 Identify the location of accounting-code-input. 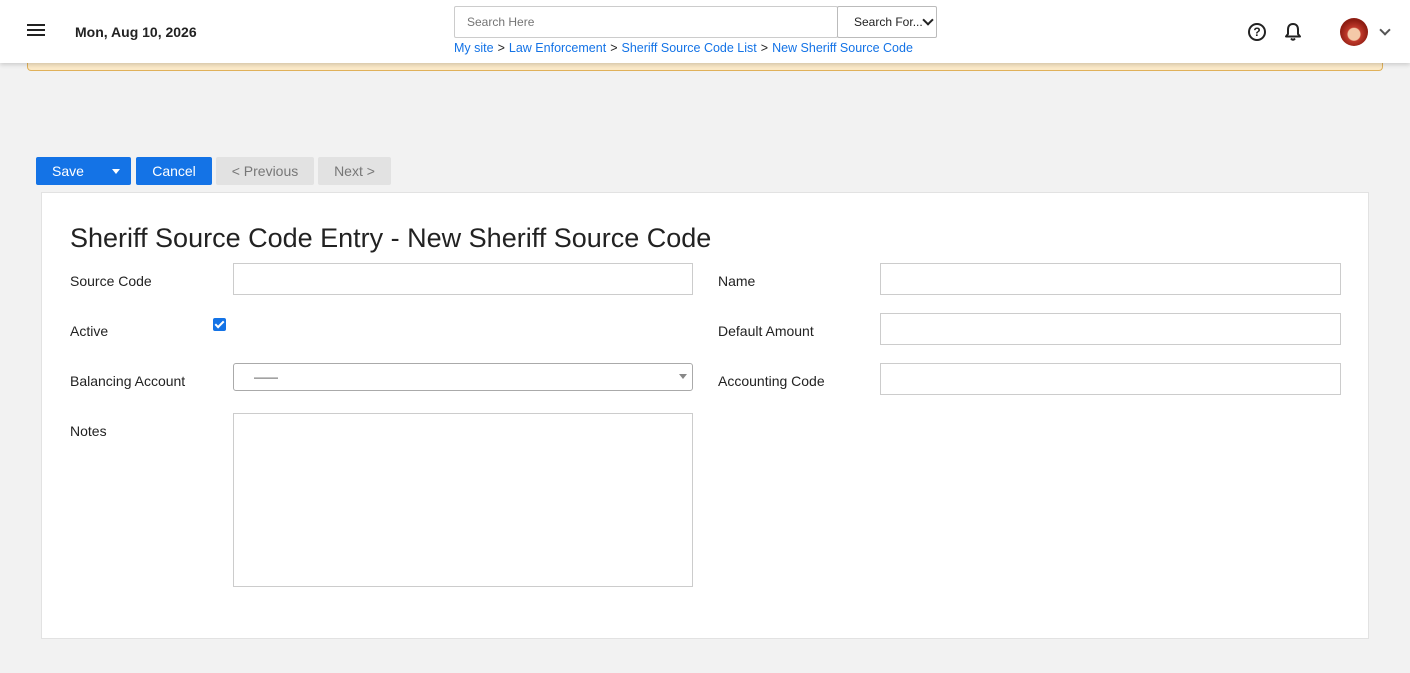
(1110, 379).